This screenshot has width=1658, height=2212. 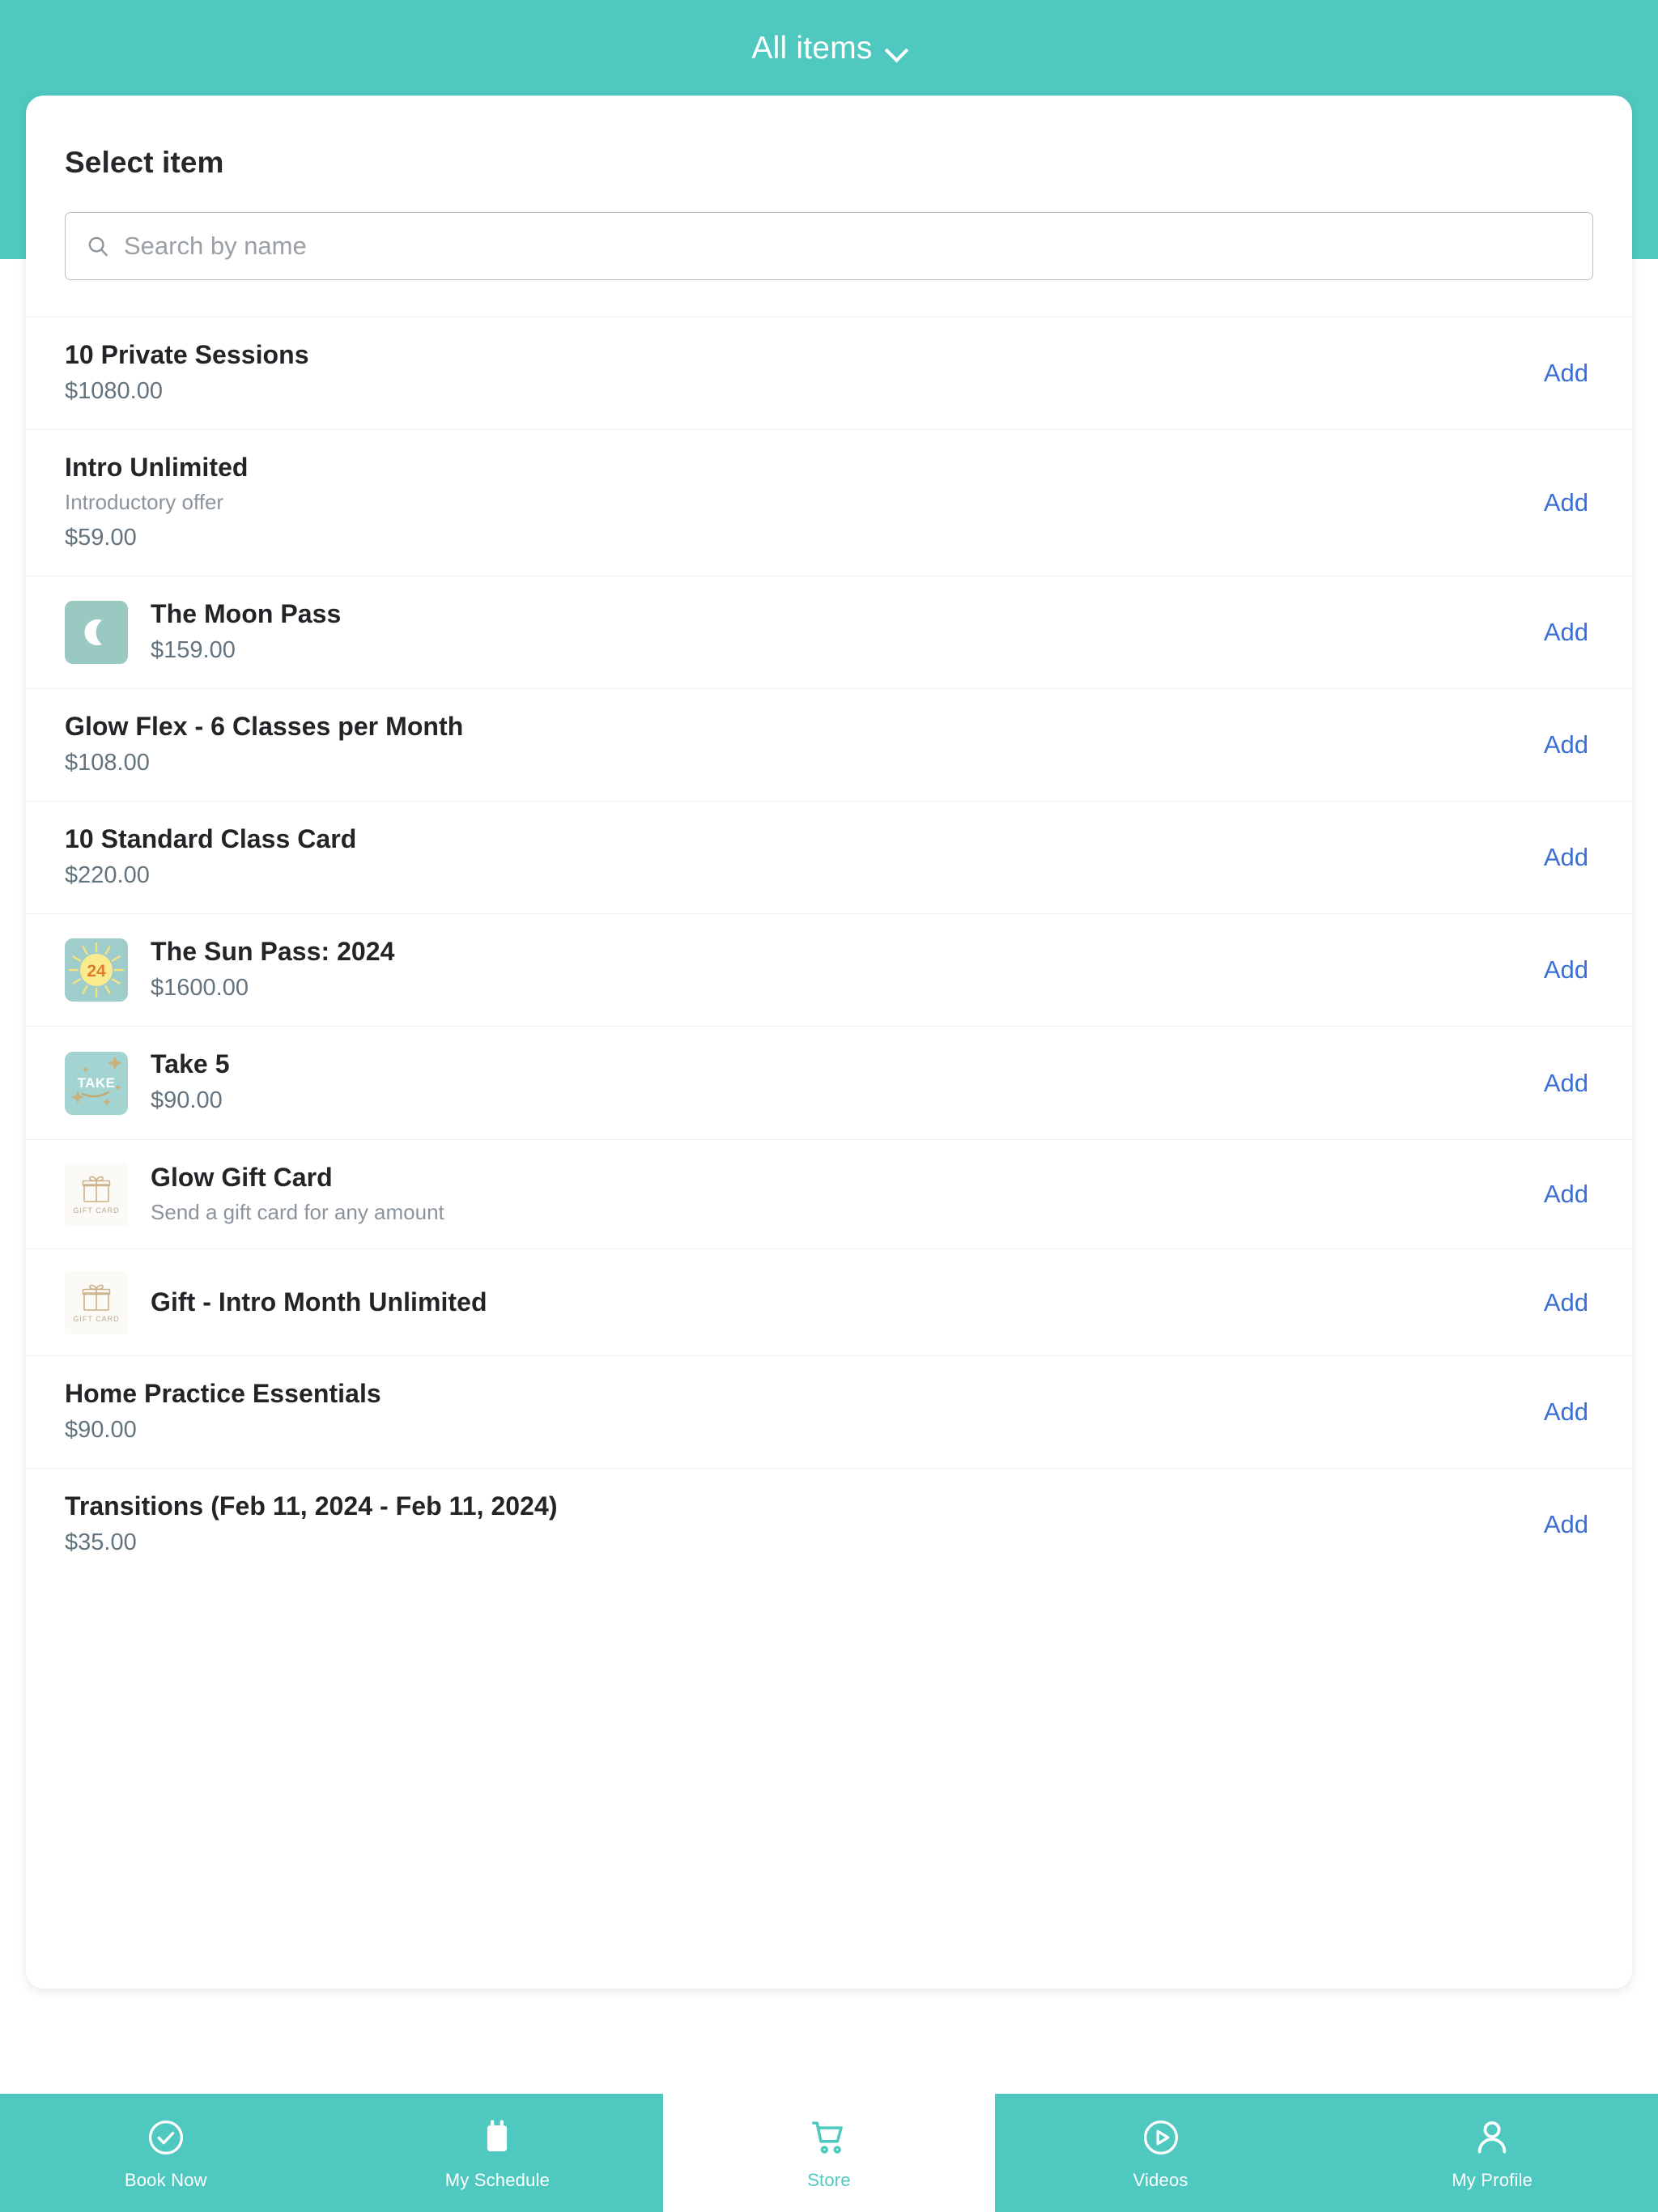 What do you see at coordinates (101, 538) in the screenshot?
I see `item-price: $59.00` at bounding box center [101, 538].